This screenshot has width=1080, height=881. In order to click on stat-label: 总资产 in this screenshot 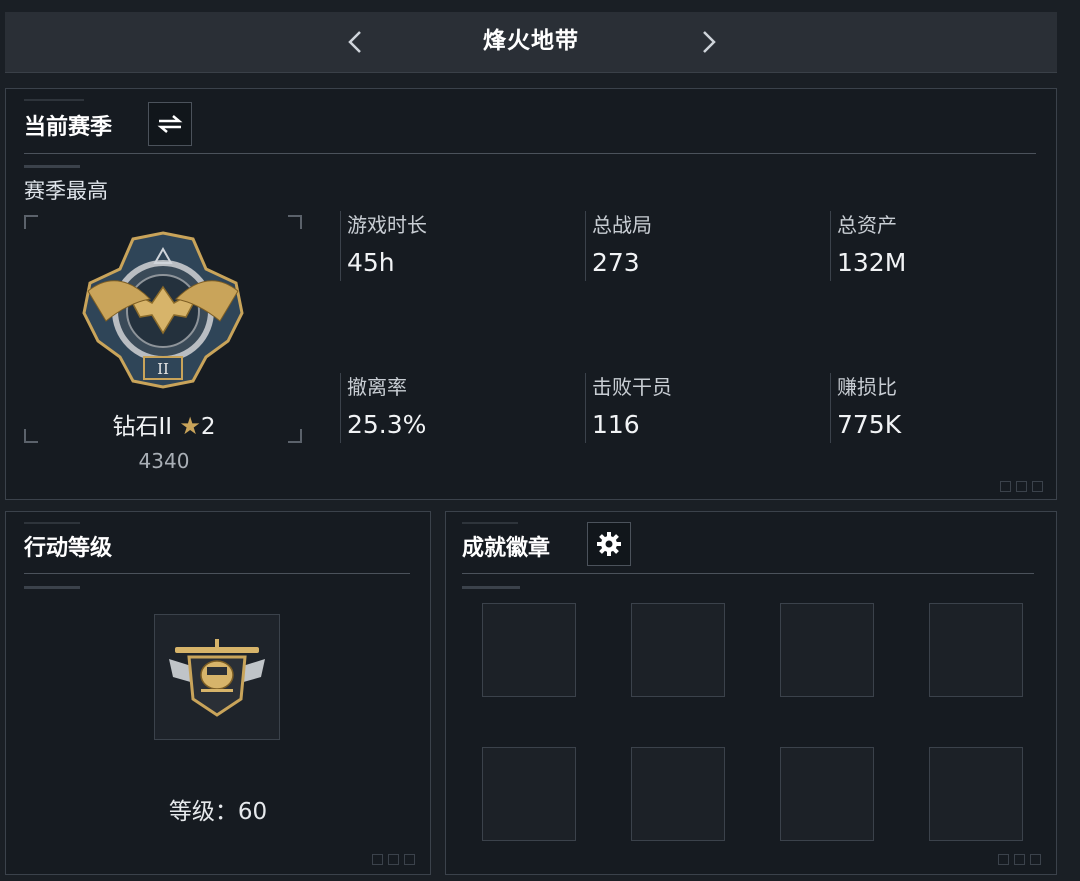, I will do `click(867, 225)`.